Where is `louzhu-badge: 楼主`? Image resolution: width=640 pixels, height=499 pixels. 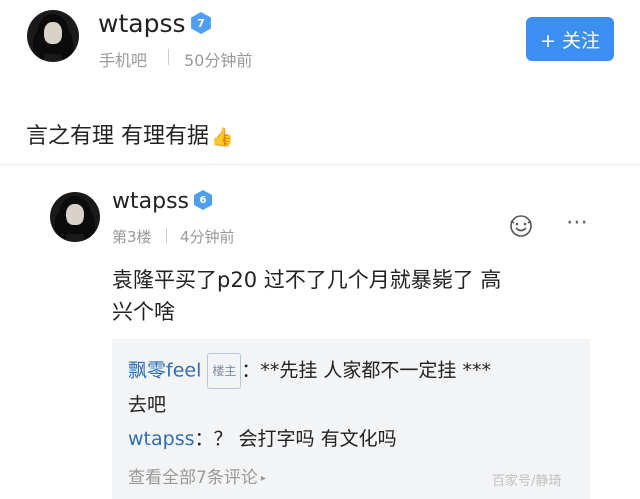 louzhu-badge: 楼主 is located at coordinates (224, 371).